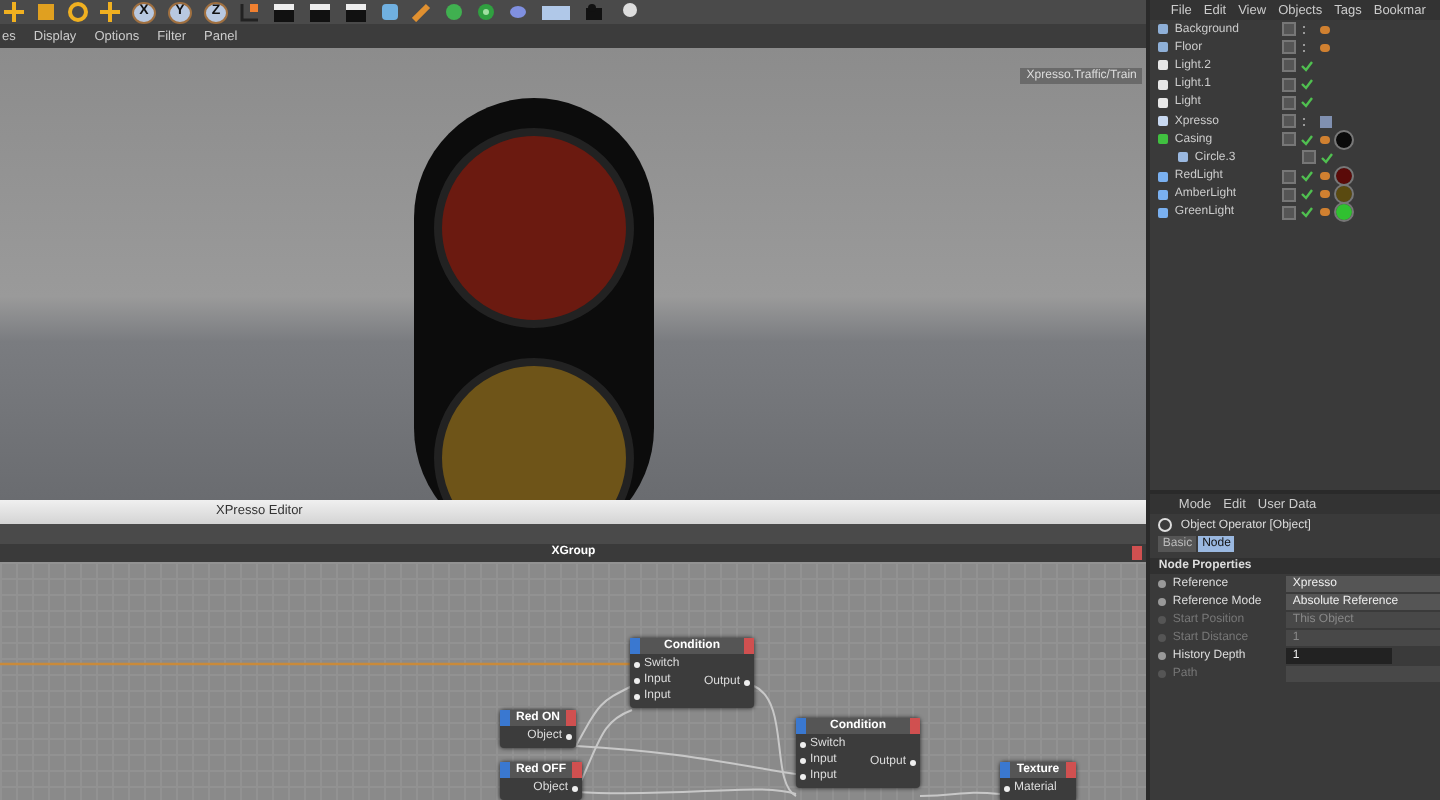 Image resolution: width=1440 pixels, height=800 pixels. I want to click on gear-icon, so click(1165, 525).